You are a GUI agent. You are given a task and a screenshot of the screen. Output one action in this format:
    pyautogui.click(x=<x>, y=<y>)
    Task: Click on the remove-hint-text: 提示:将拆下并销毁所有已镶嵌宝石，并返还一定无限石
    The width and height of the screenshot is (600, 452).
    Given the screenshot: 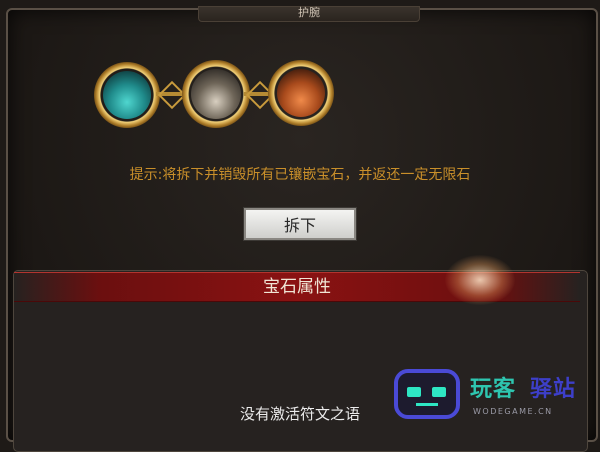 What is the action you would take?
    pyautogui.click(x=300, y=175)
    